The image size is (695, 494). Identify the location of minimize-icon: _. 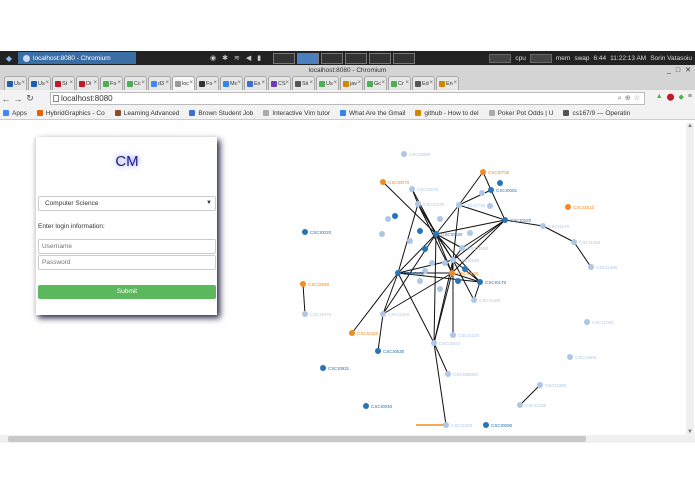
(669, 70).